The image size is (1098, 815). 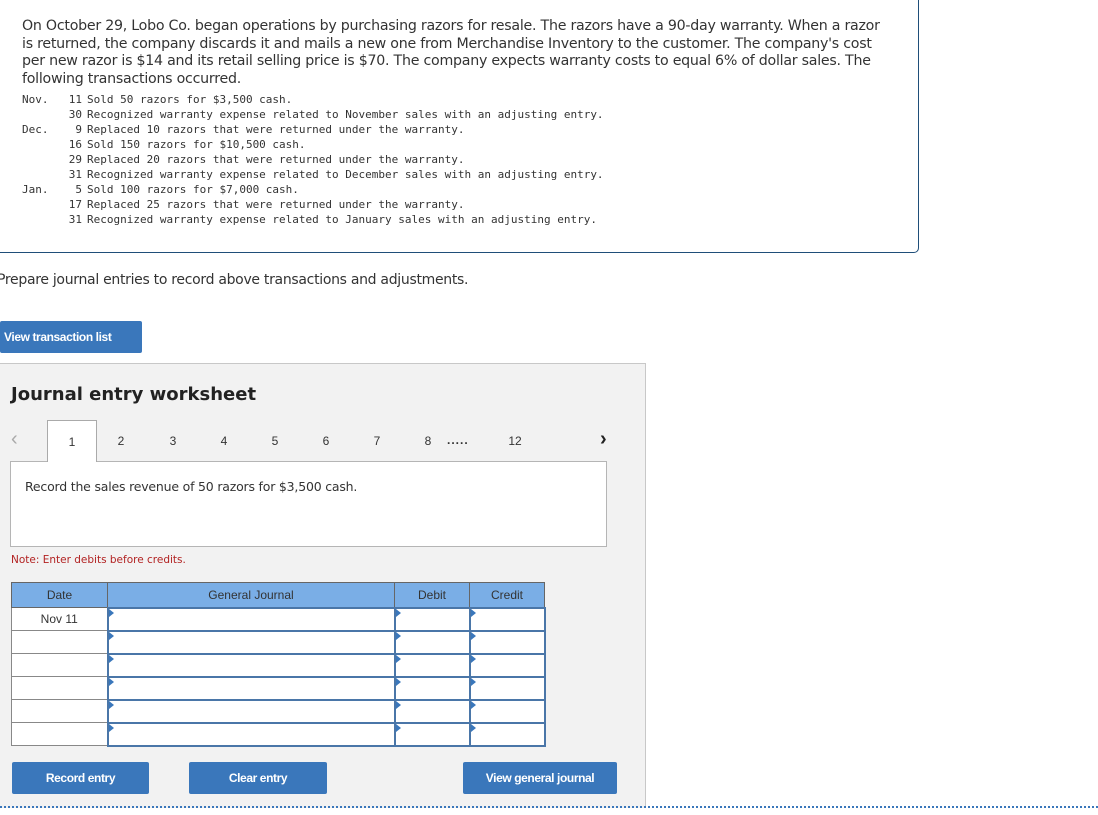 What do you see at coordinates (35, 129) in the screenshot?
I see `transaction-month: Dec.` at bounding box center [35, 129].